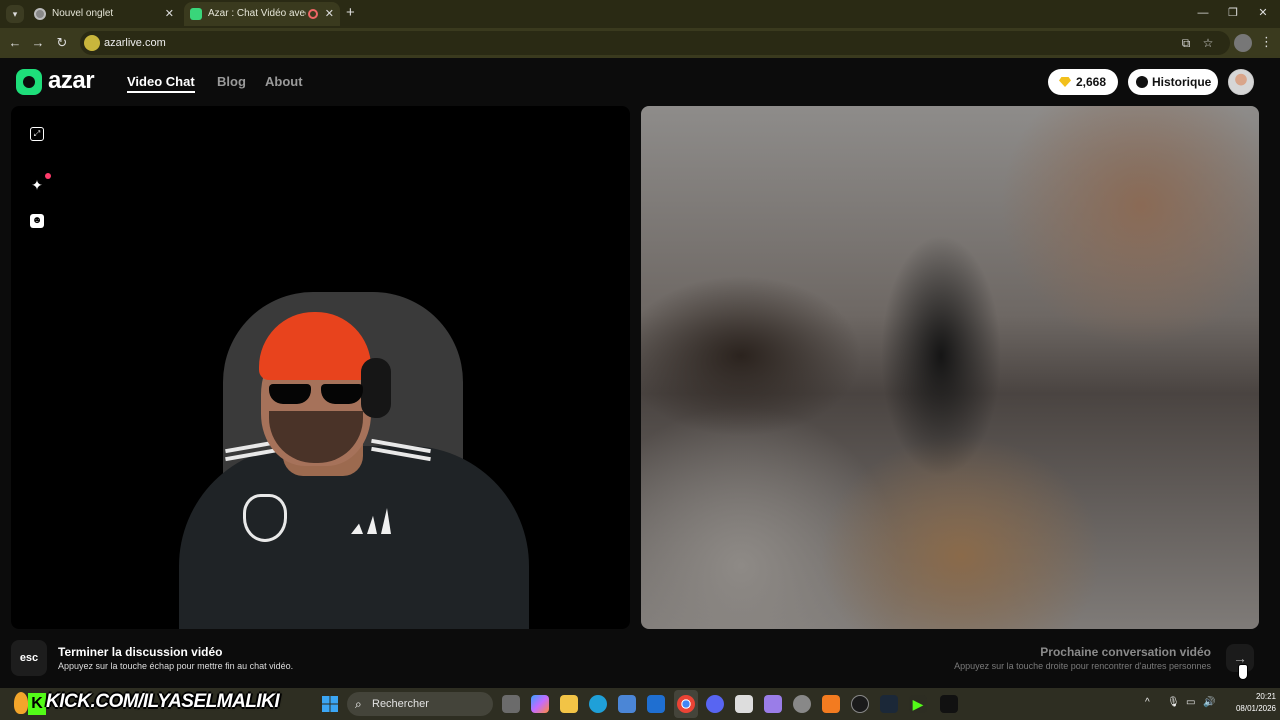  I want to click on end-chat-title: Terminer la discussion vidéo, so click(140, 652).